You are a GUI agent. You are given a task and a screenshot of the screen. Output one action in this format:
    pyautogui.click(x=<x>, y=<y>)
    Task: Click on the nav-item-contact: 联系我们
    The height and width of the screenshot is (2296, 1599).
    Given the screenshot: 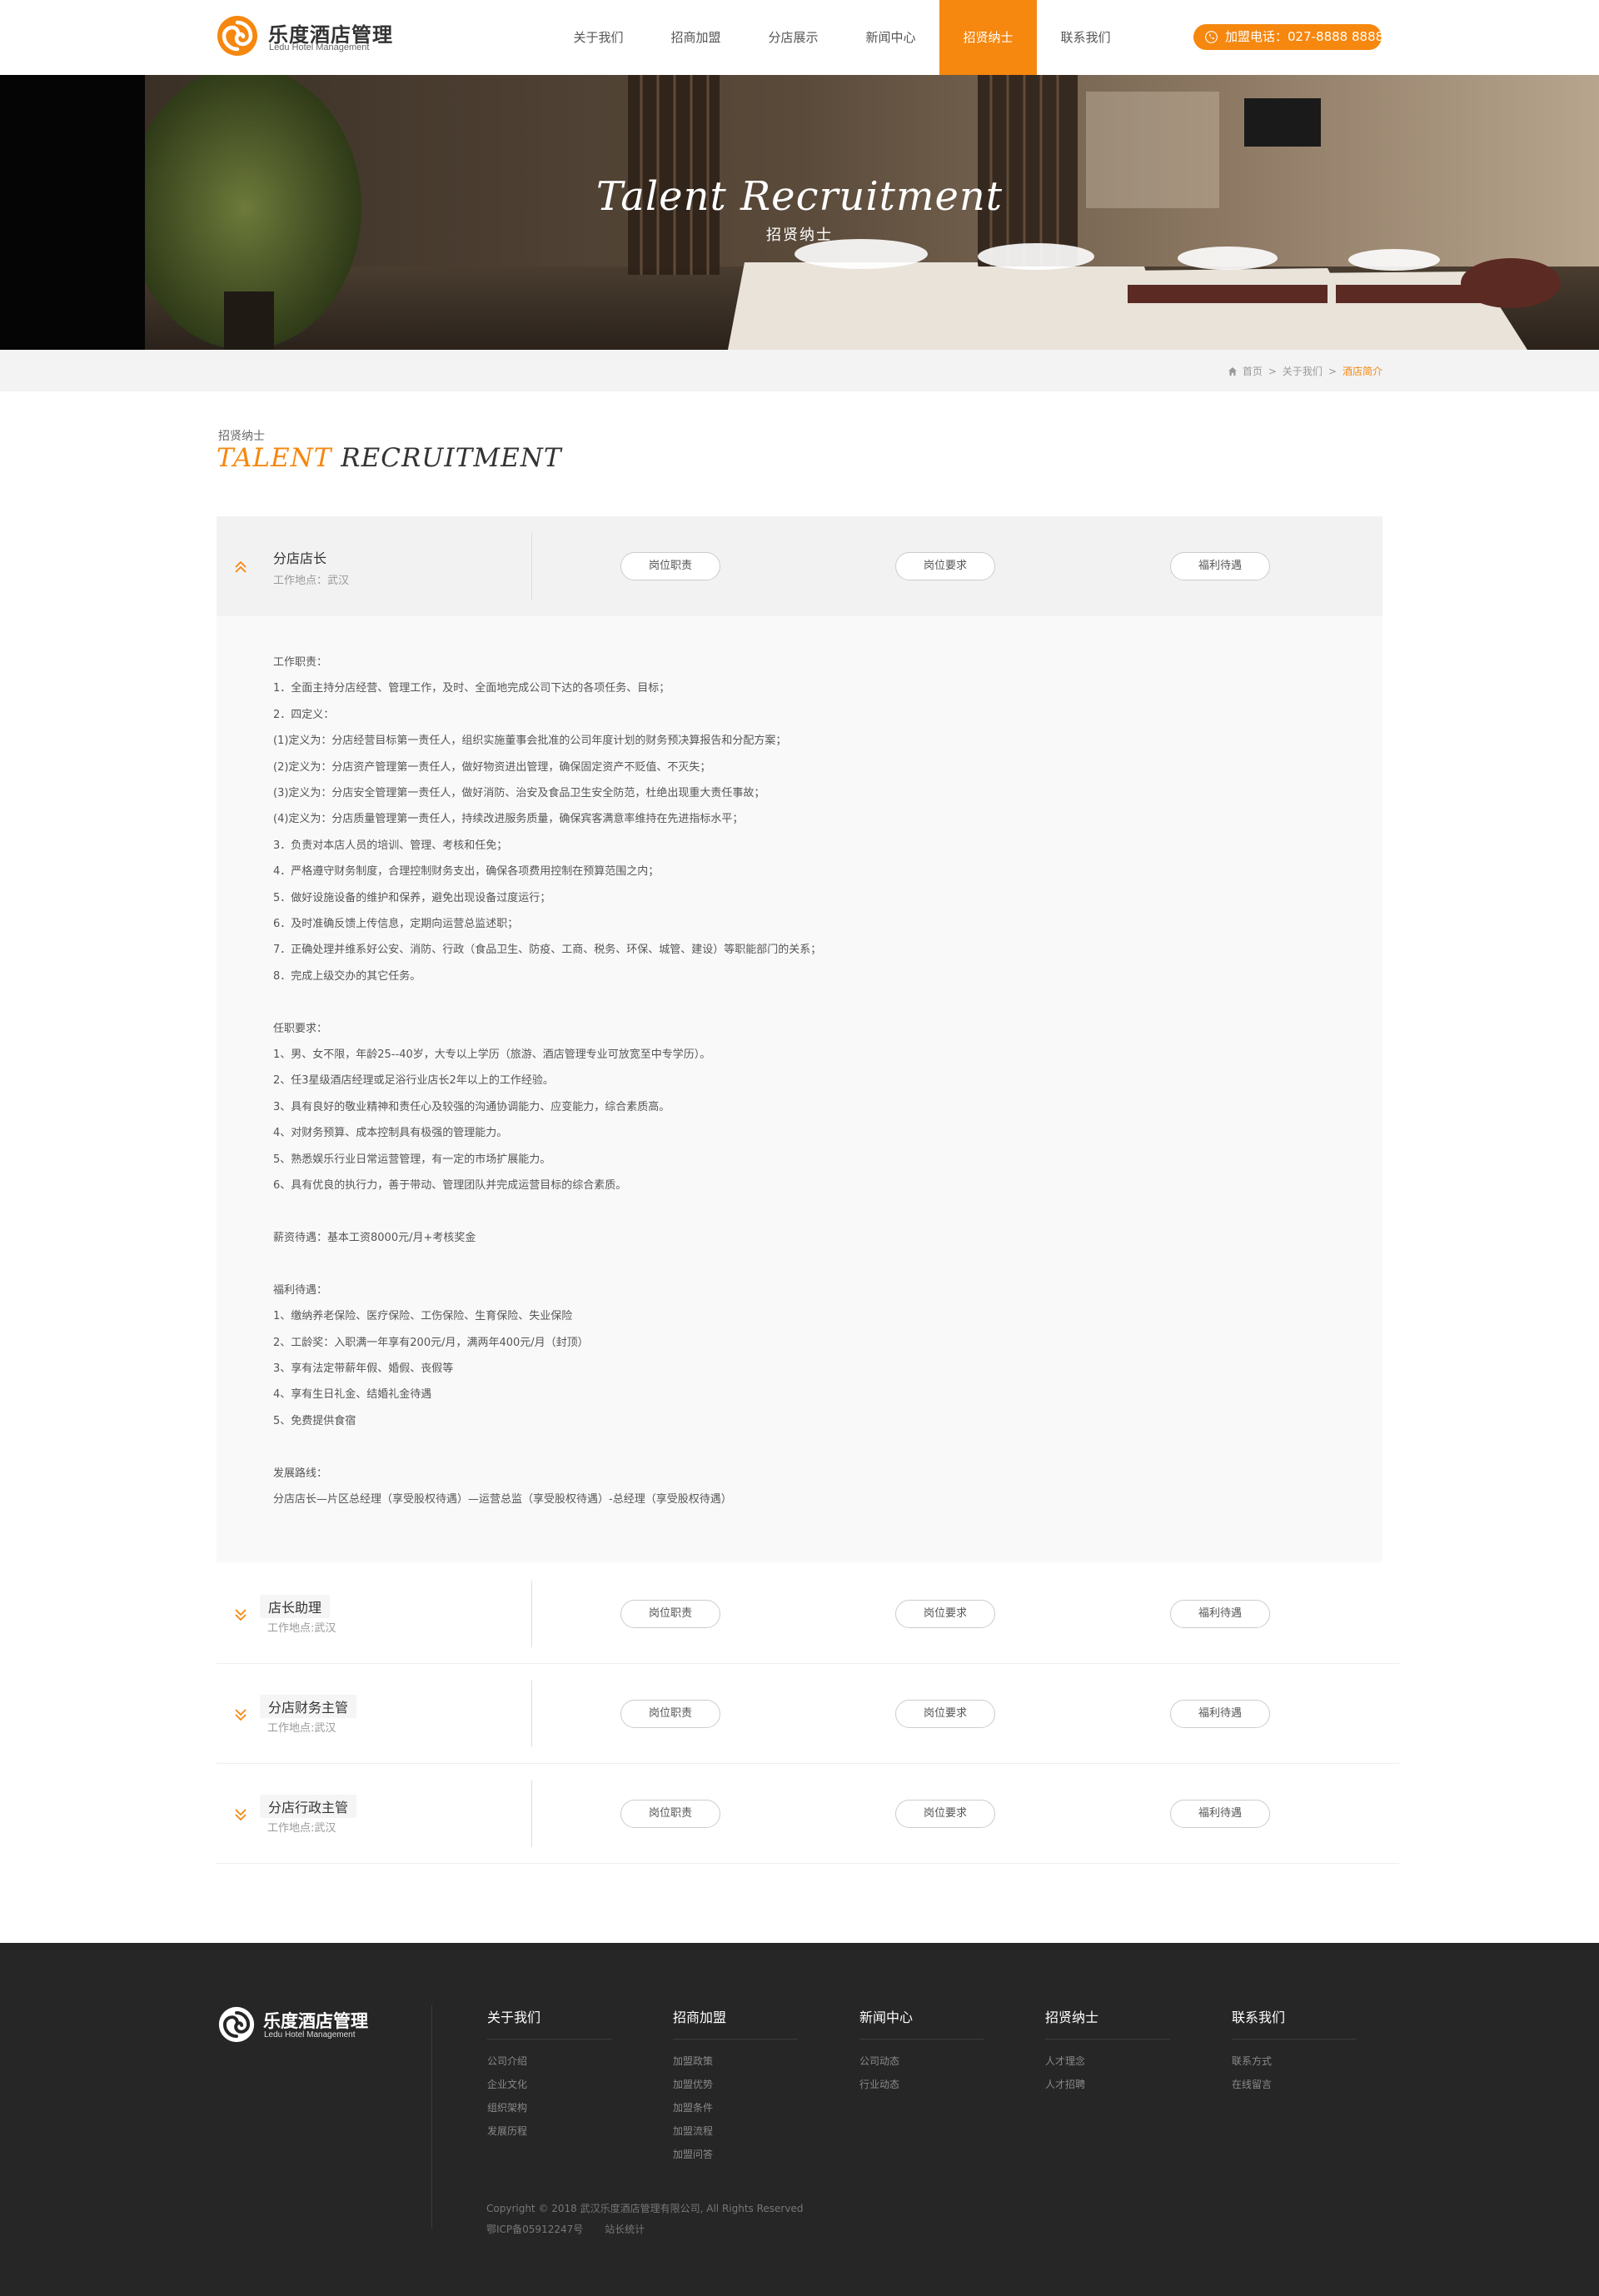 What is the action you would take?
    pyautogui.click(x=1085, y=38)
    